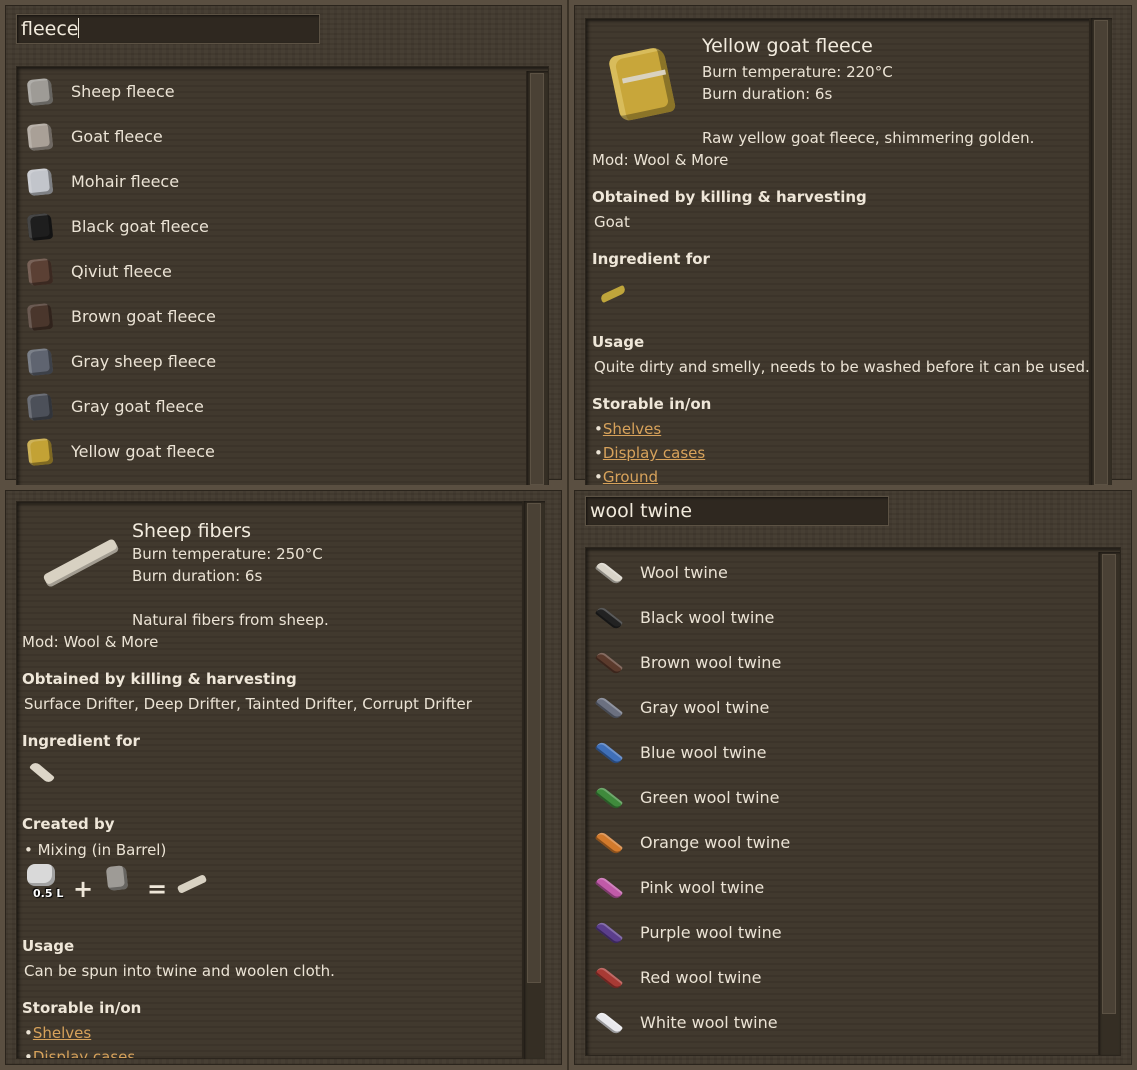 This screenshot has width=1137, height=1070. Describe the element at coordinates (125, 181) in the screenshot. I see `list-item-label: Mohair fleece` at that location.